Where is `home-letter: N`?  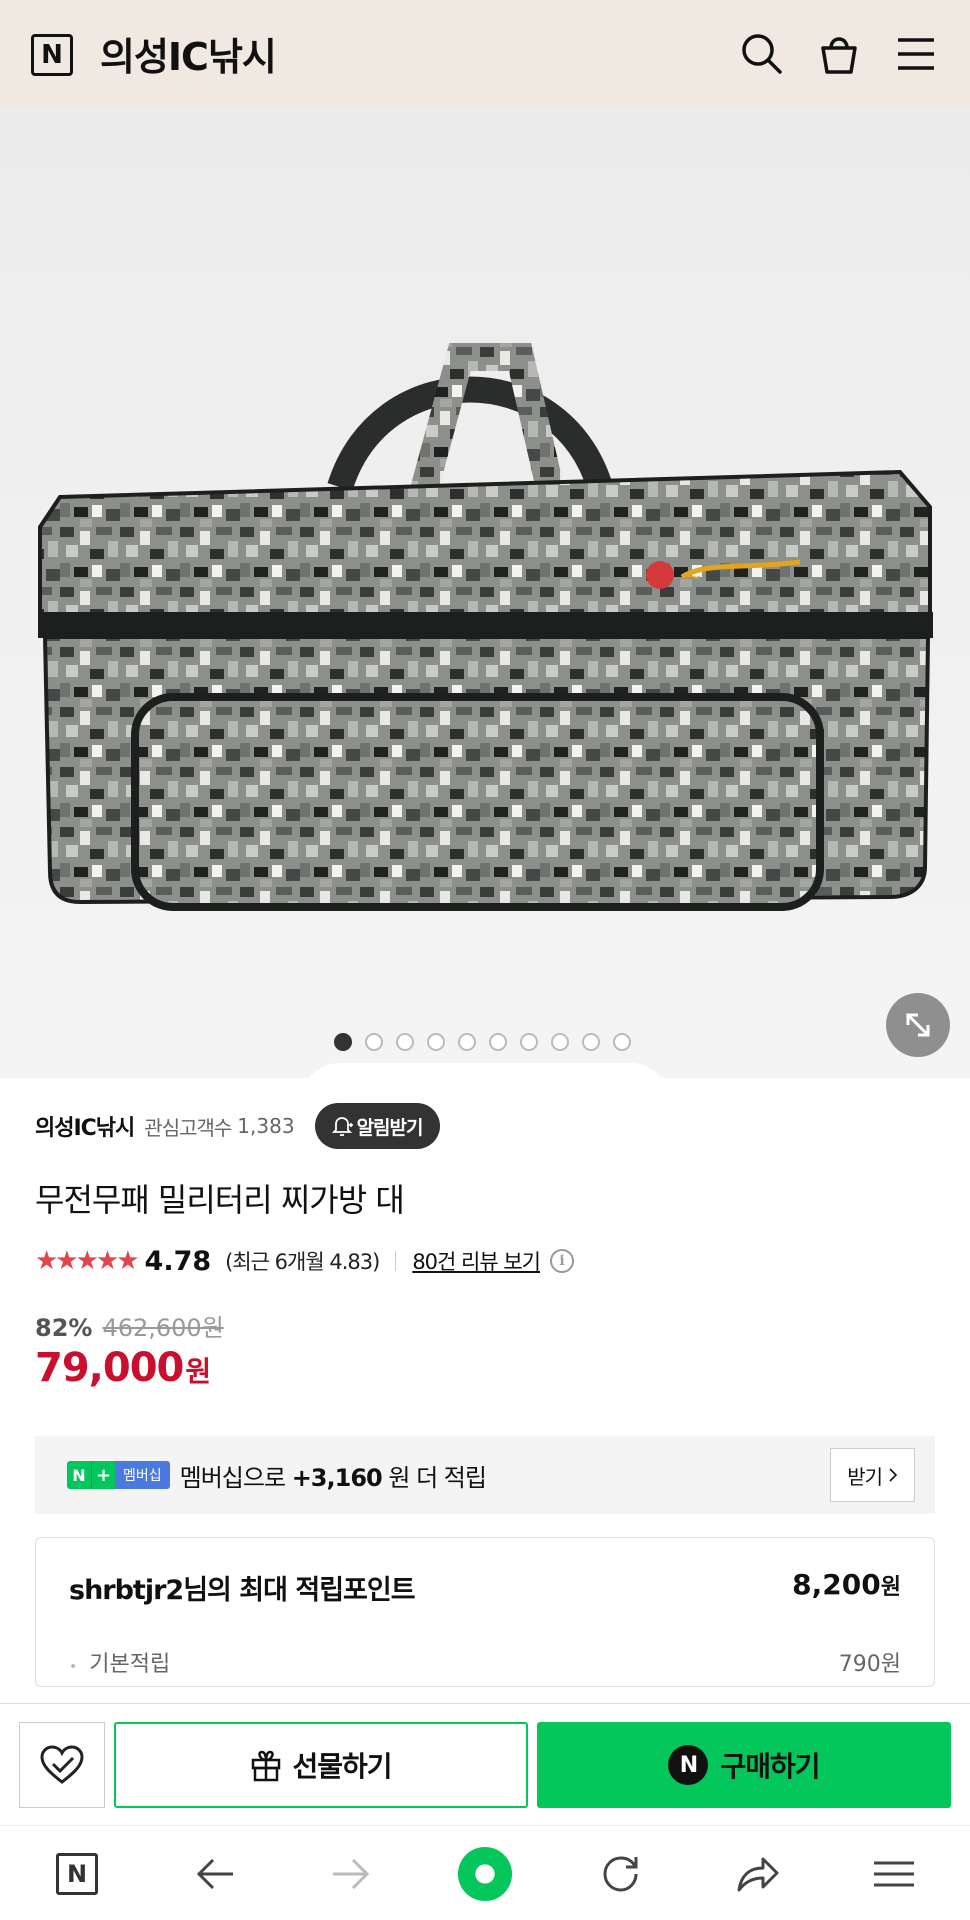 home-letter: N is located at coordinates (77, 1874).